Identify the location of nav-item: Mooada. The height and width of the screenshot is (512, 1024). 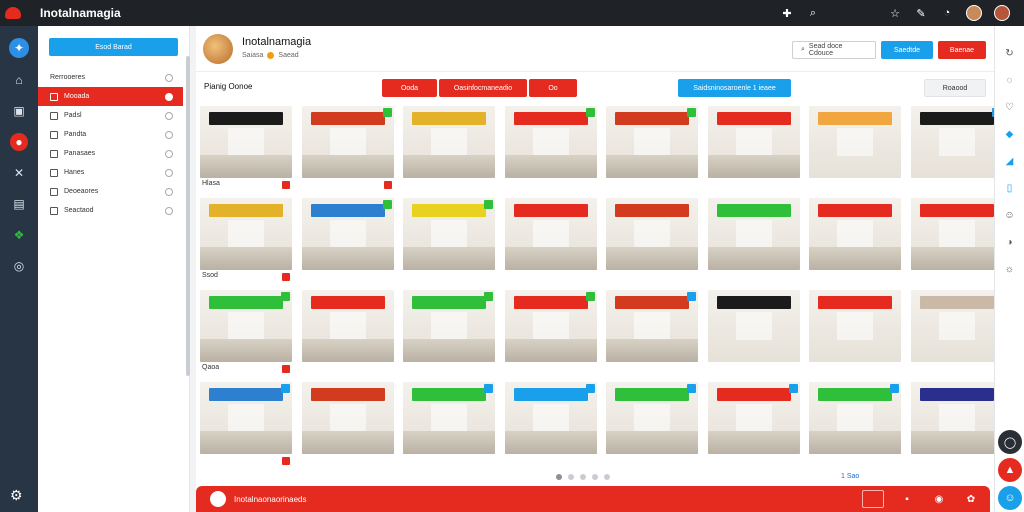
(110, 96).